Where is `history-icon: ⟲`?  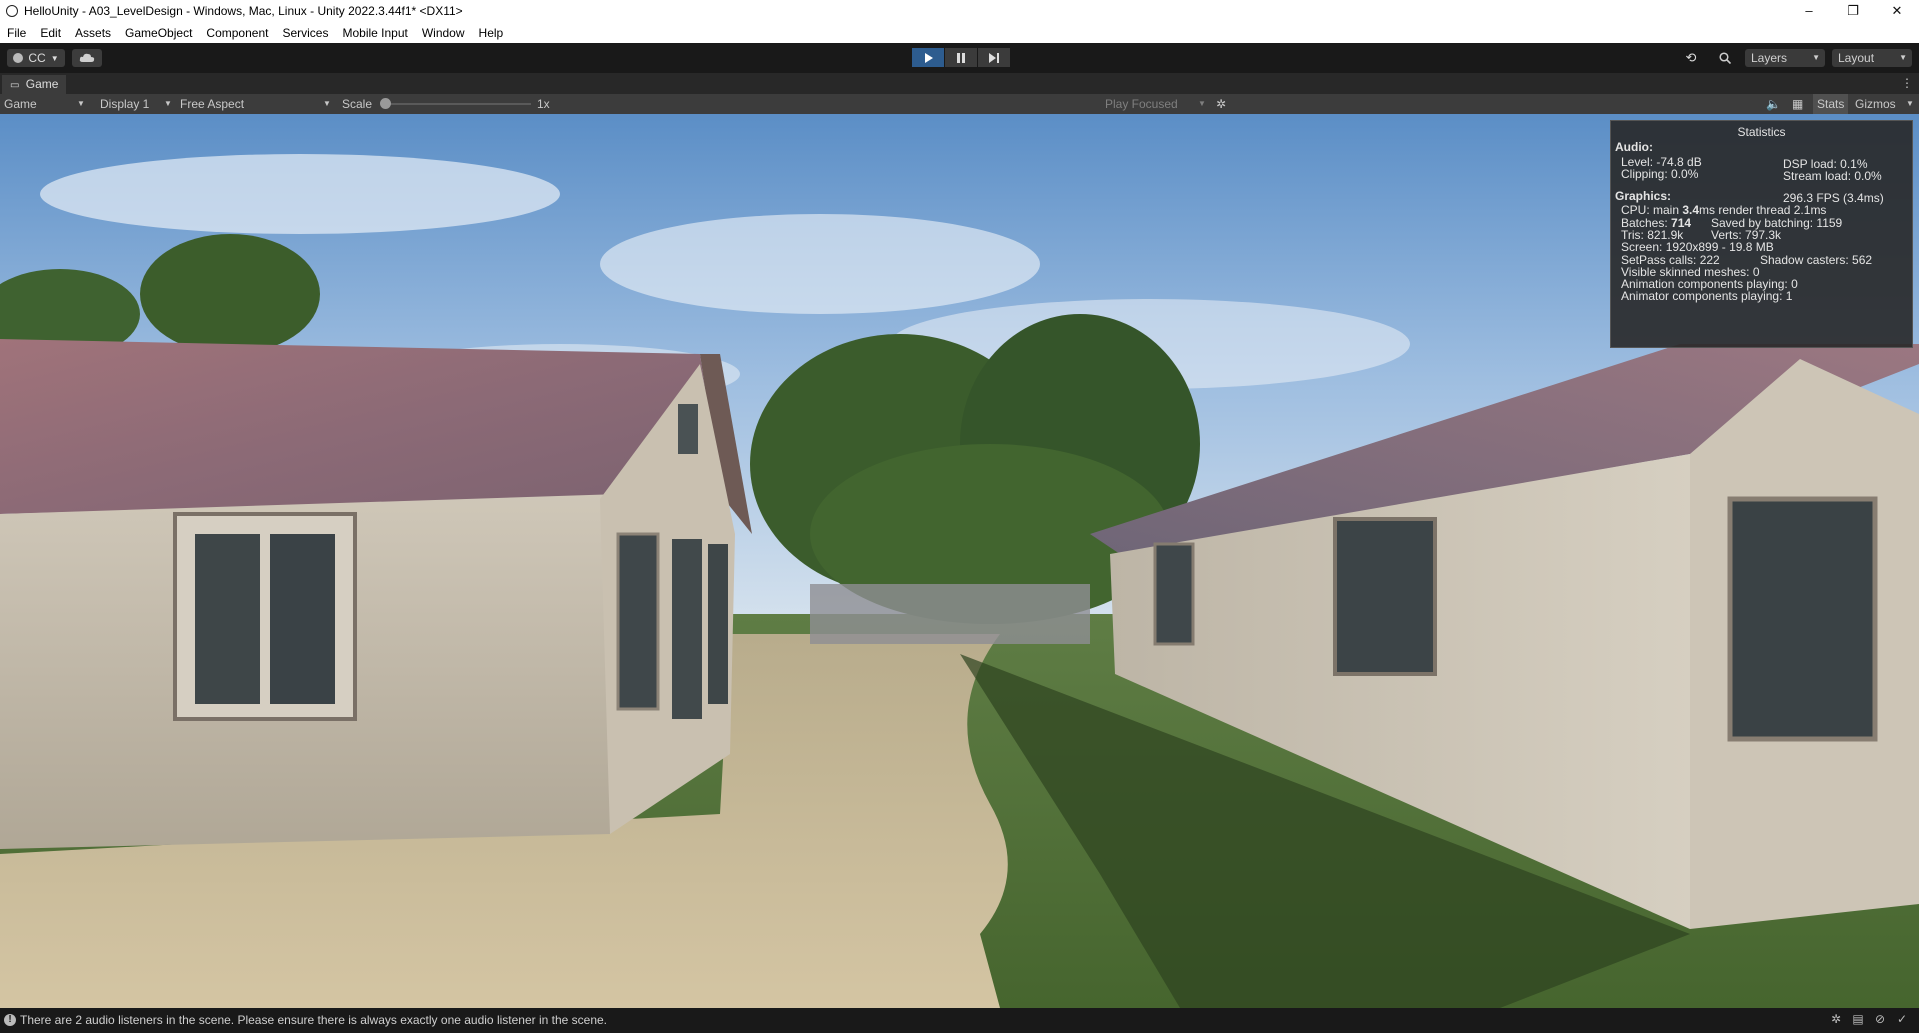
history-icon: ⟲ is located at coordinates (1691, 57).